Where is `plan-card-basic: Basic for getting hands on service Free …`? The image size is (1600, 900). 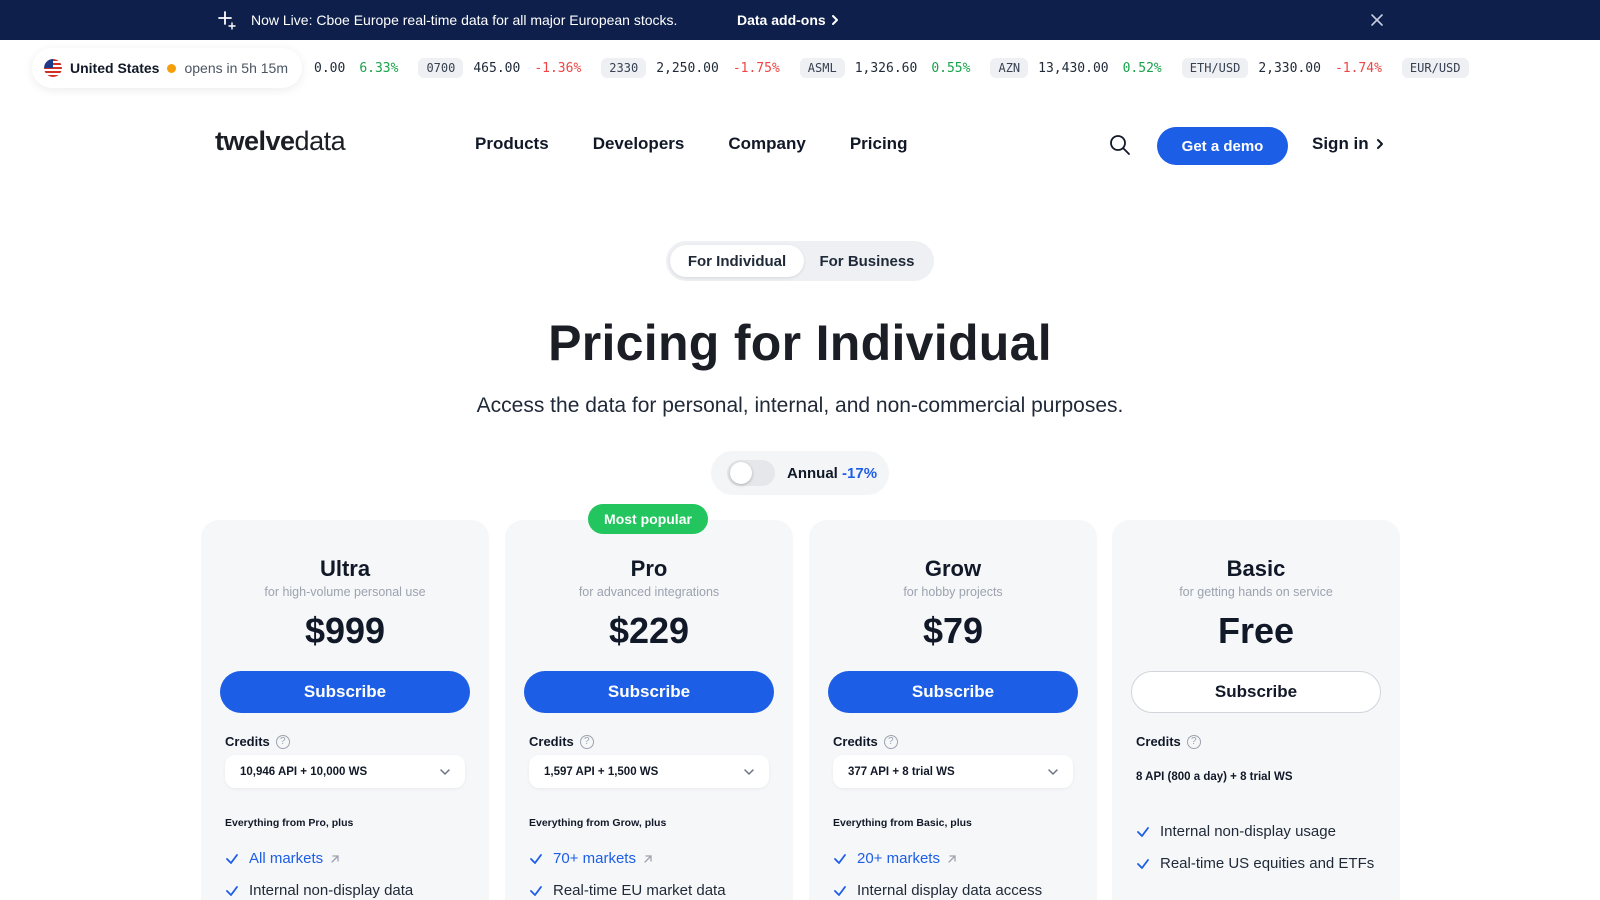 plan-card-basic: Basic for getting hands on service Free … is located at coordinates (1256, 710).